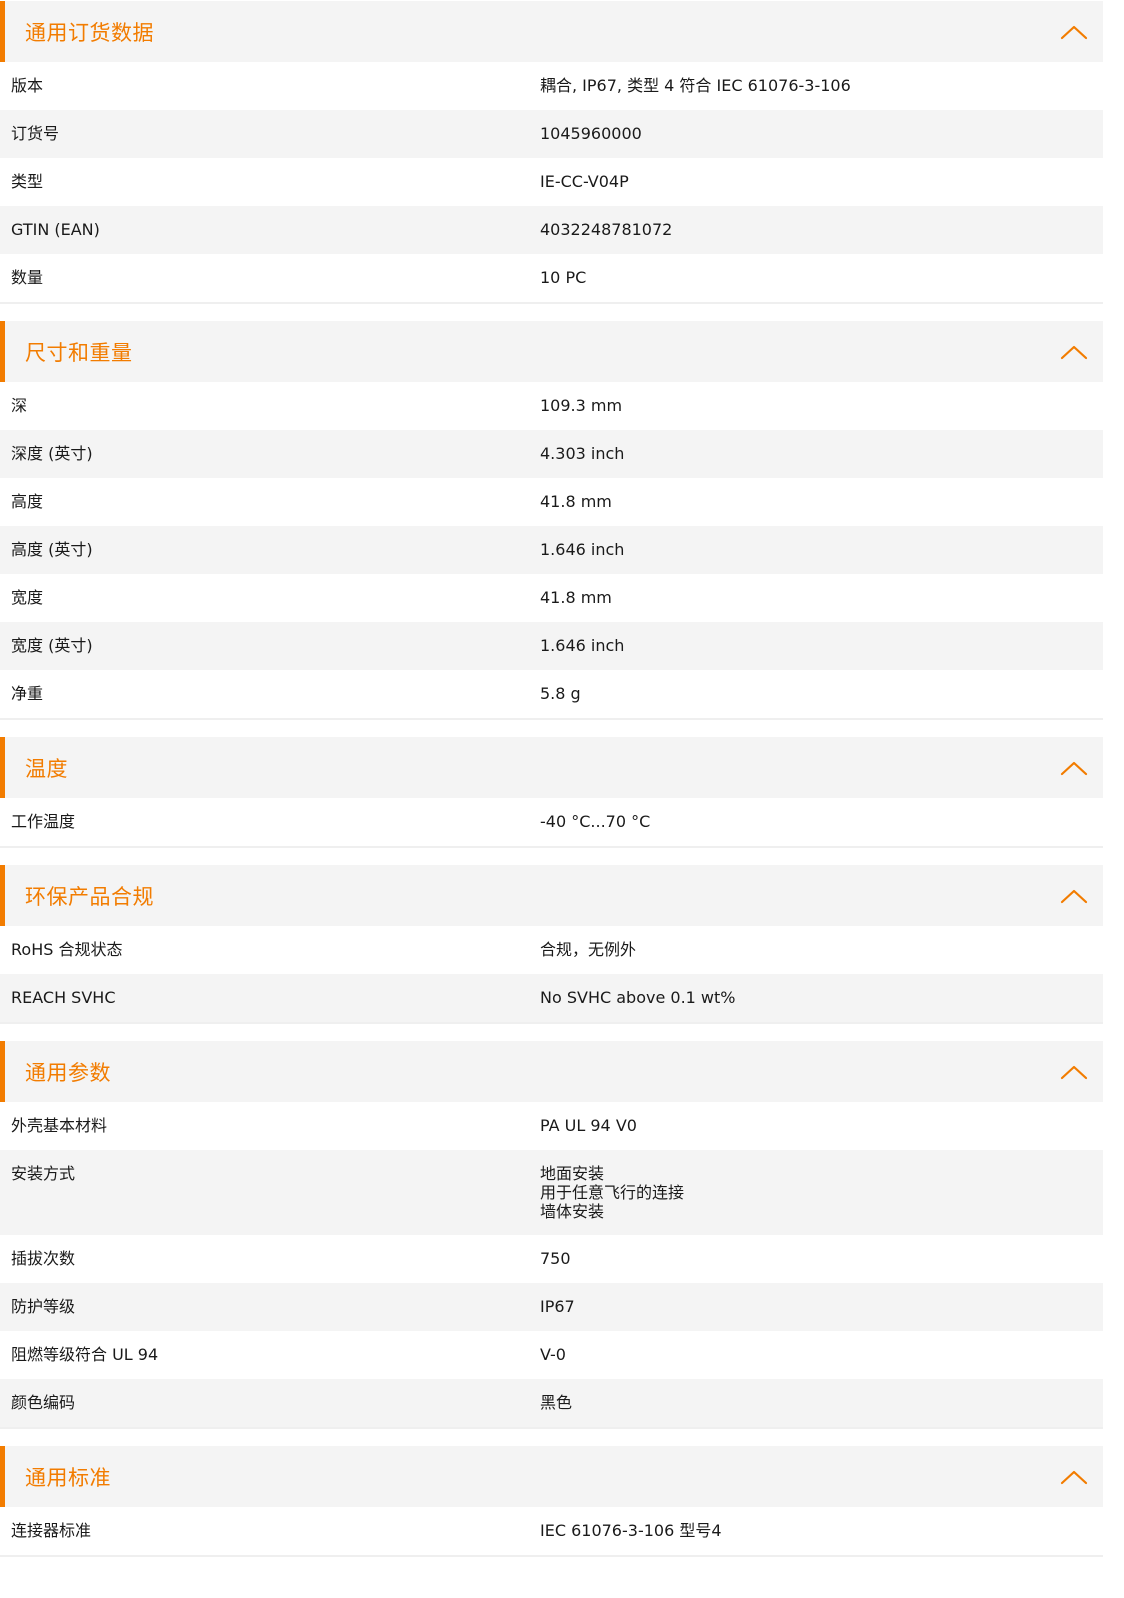  I want to click on section-header: 通用订货数据, so click(551, 31).